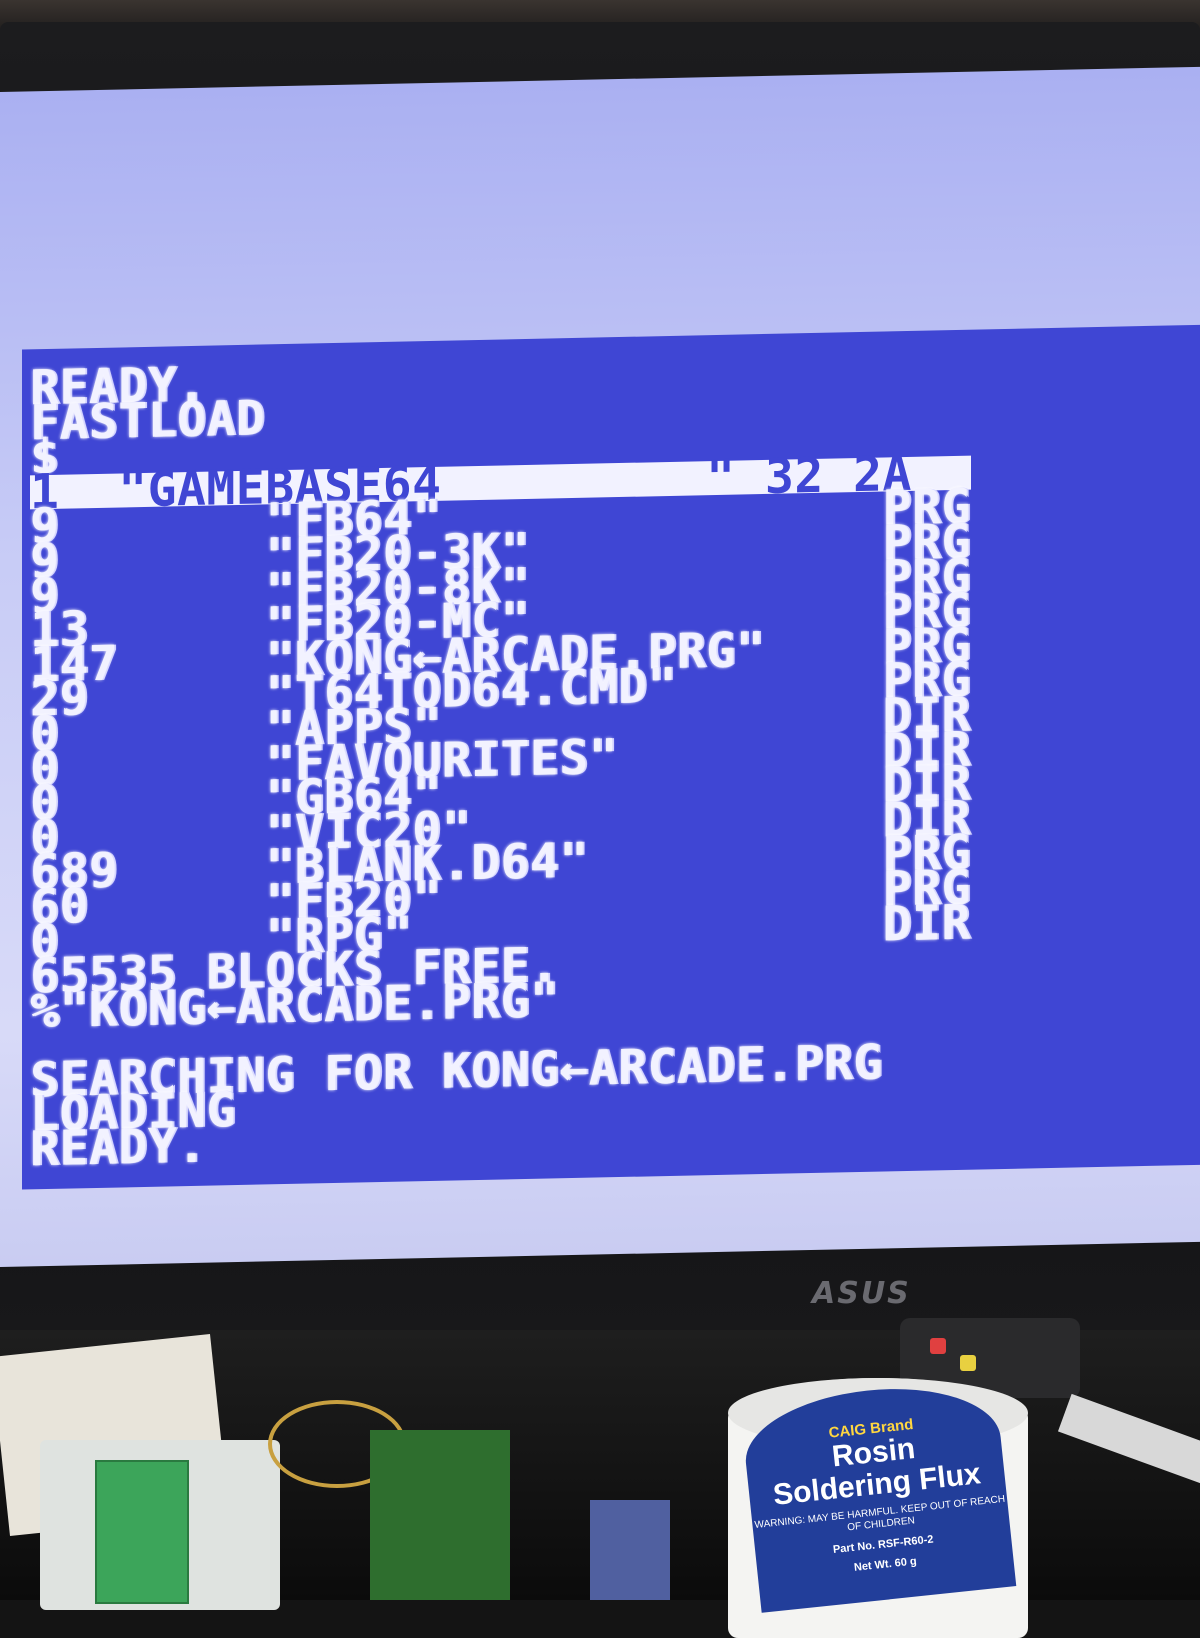 The width and height of the screenshot is (1200, 1638). Describe the element at coordinates (938, 1346) in the screenshot. I see `red-button-icon` at that location.